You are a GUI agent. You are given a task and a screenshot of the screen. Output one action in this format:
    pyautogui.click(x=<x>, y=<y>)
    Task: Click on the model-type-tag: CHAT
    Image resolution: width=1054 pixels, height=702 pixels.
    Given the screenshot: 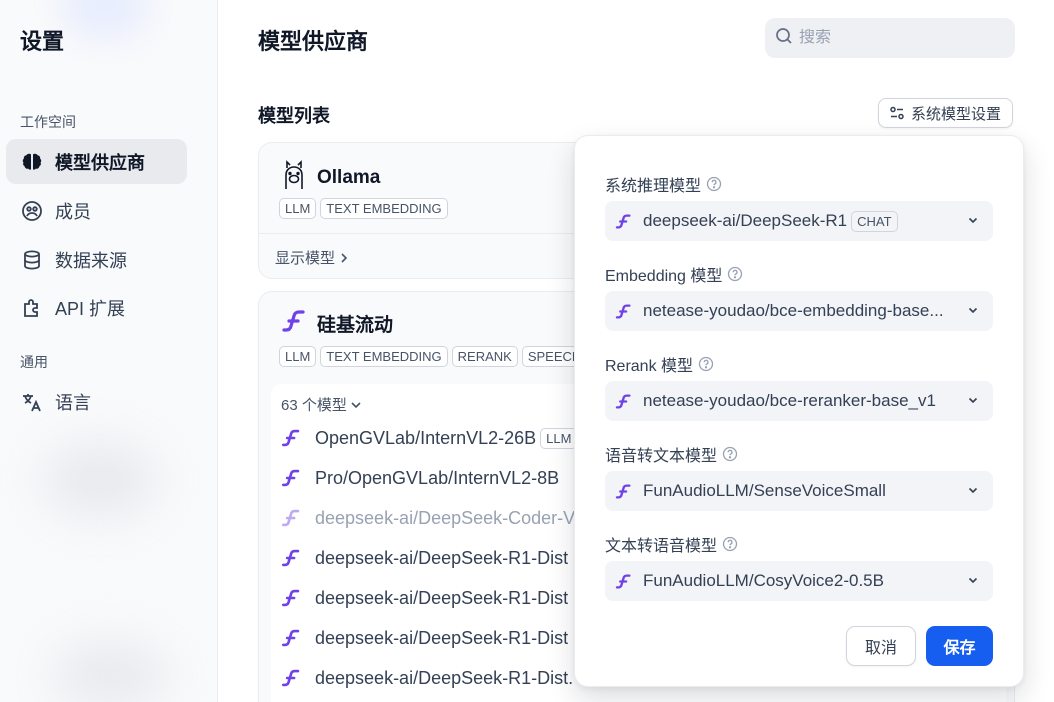 What is the action you would take?
    pyautogui.click(x=874, y=221)
    